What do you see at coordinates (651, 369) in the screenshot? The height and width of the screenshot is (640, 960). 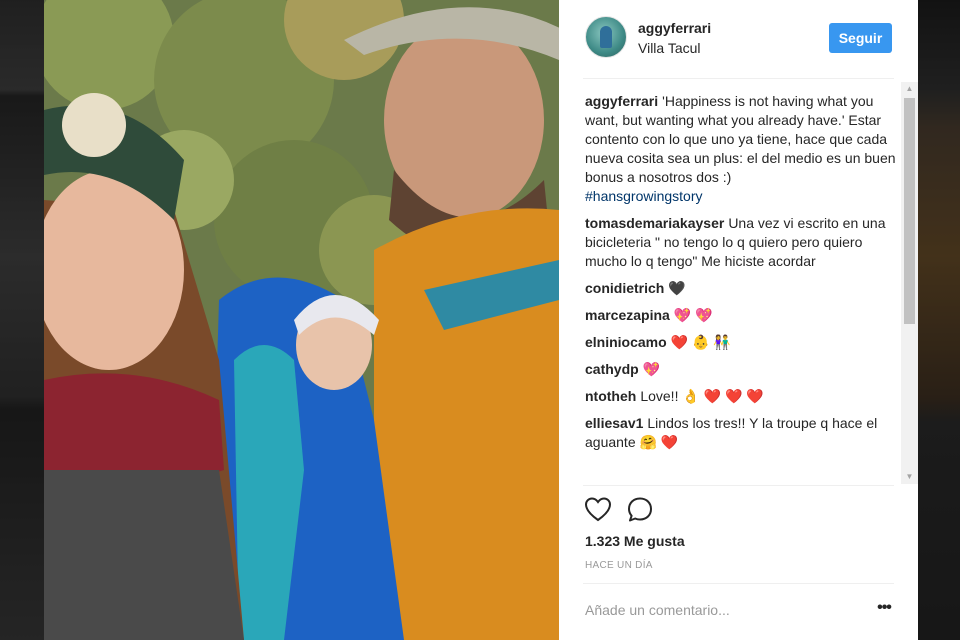 I see `comment-text: 💖` at bounding box center [651, 369].